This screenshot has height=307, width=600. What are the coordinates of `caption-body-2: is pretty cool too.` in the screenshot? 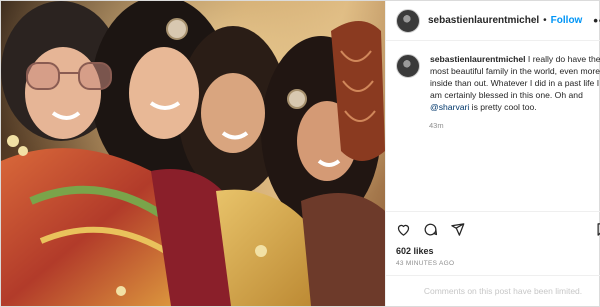 It's located at (503, 107).